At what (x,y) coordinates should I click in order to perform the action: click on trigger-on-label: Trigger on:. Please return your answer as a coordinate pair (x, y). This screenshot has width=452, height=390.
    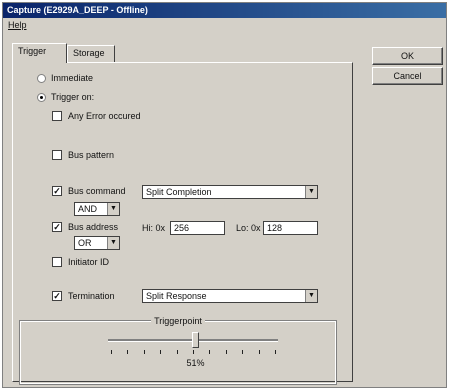
    Looking at the image, I should click on (73, 97).